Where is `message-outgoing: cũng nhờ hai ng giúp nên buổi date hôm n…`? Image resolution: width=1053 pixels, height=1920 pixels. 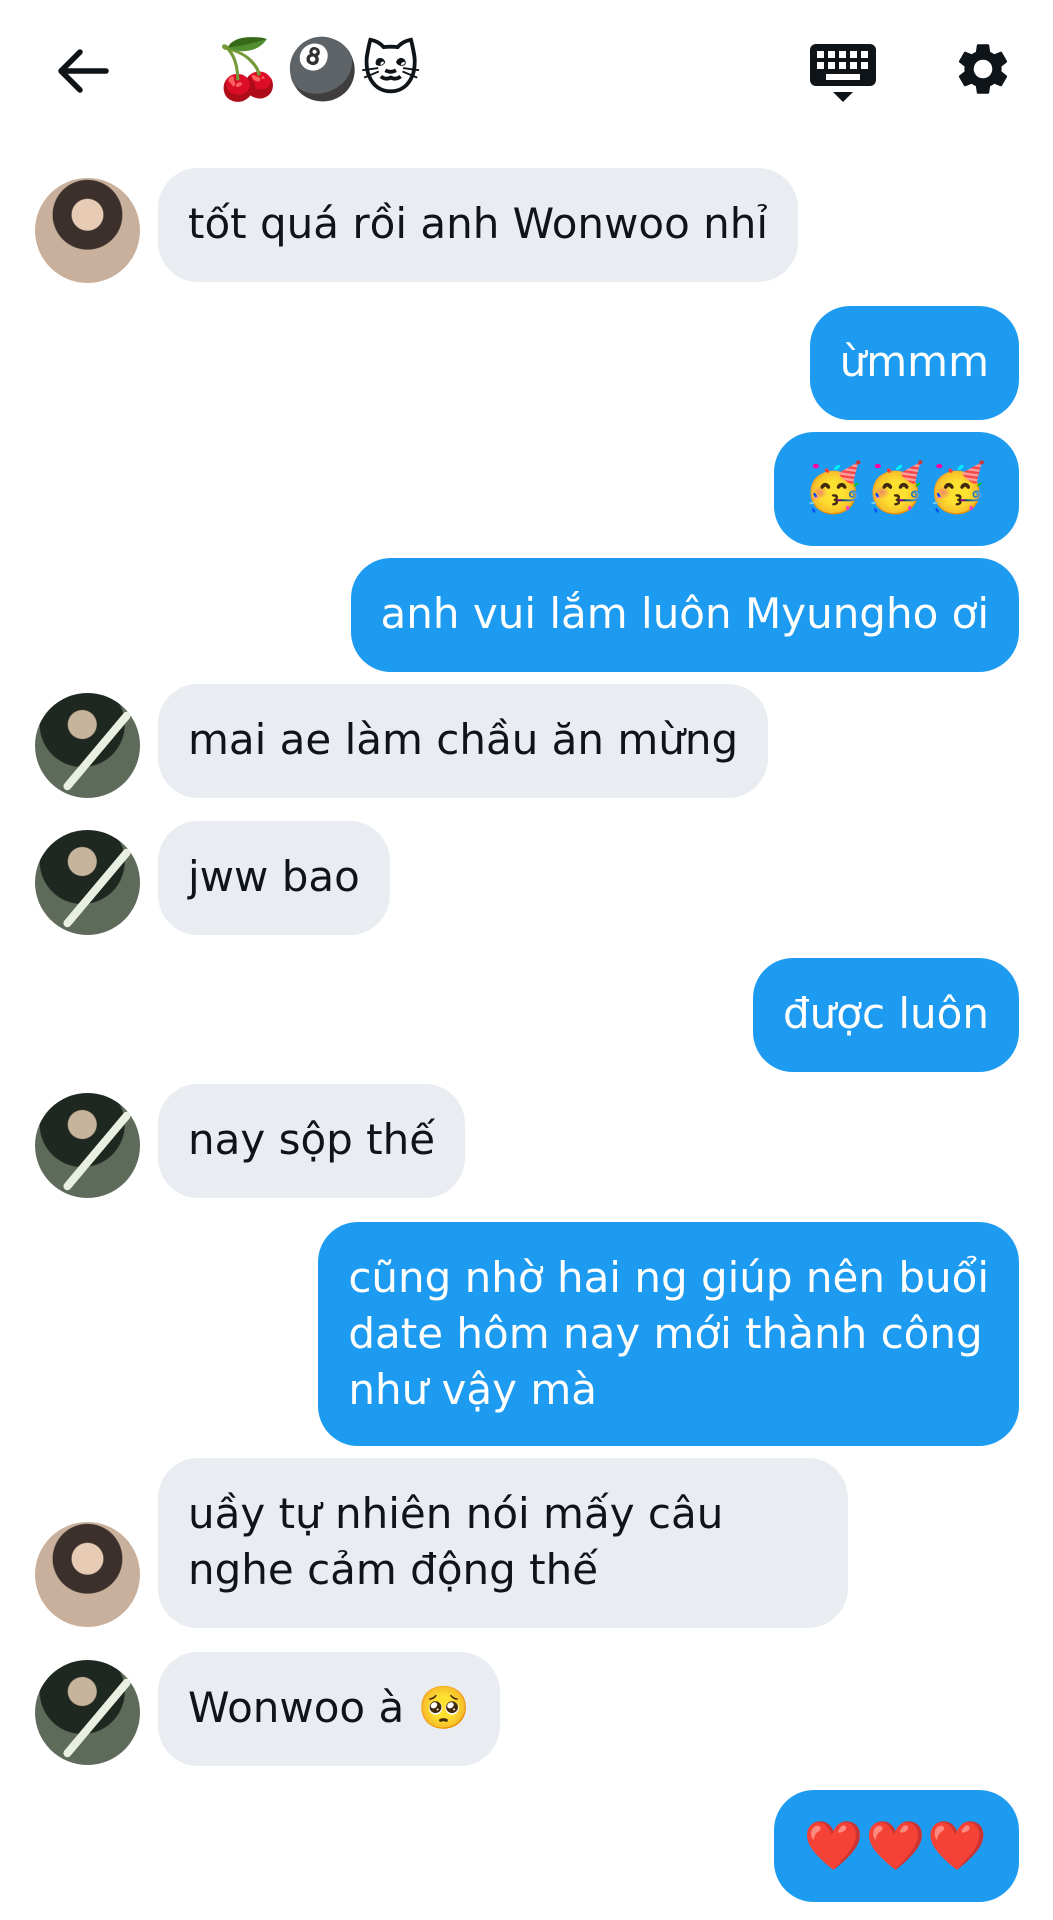 message-outgoing: cũng nhờ hai ng giúp nên buổi date hôm n… is located at coordinates (668, 1334).